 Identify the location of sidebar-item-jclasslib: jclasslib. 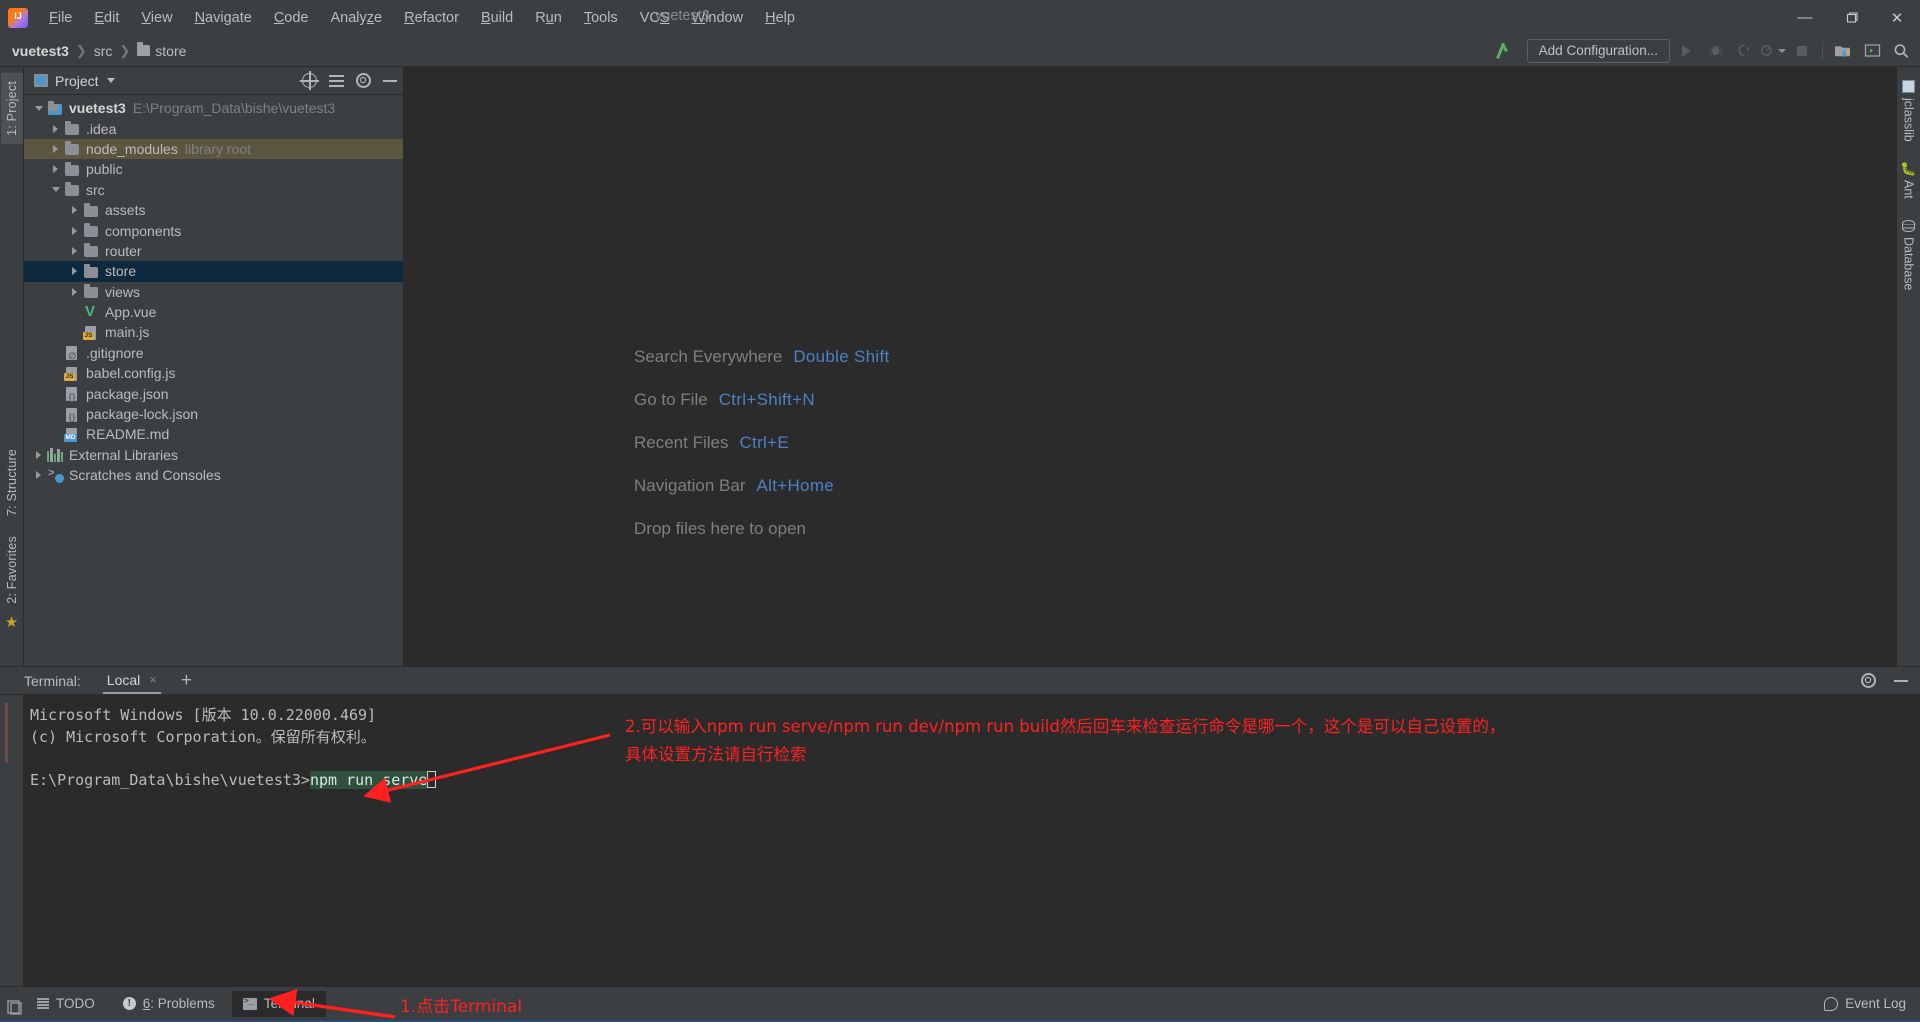
(1909, 112).